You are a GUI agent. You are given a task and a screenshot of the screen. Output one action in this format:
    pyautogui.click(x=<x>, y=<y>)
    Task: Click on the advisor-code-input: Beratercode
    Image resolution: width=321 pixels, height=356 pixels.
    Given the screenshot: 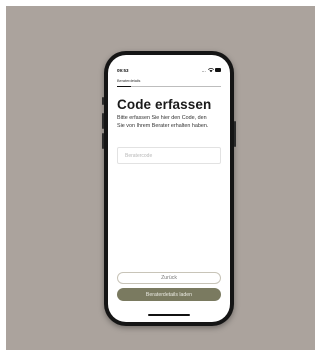 What is the action you would take?
    pyautogui.click(x=169, y=155)
    